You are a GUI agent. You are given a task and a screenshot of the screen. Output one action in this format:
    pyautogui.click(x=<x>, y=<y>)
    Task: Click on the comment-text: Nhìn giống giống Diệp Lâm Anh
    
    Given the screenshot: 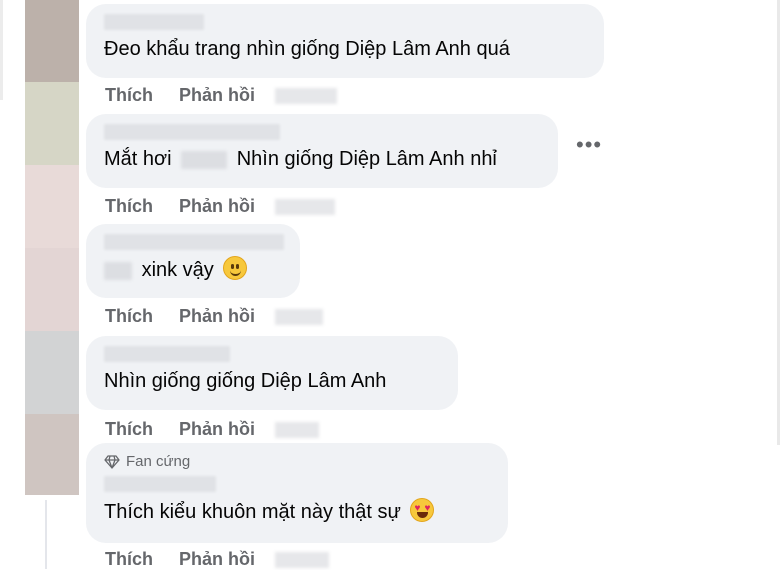 What is the action you would take?
    pyautogui.click(x=245, y=381)
    